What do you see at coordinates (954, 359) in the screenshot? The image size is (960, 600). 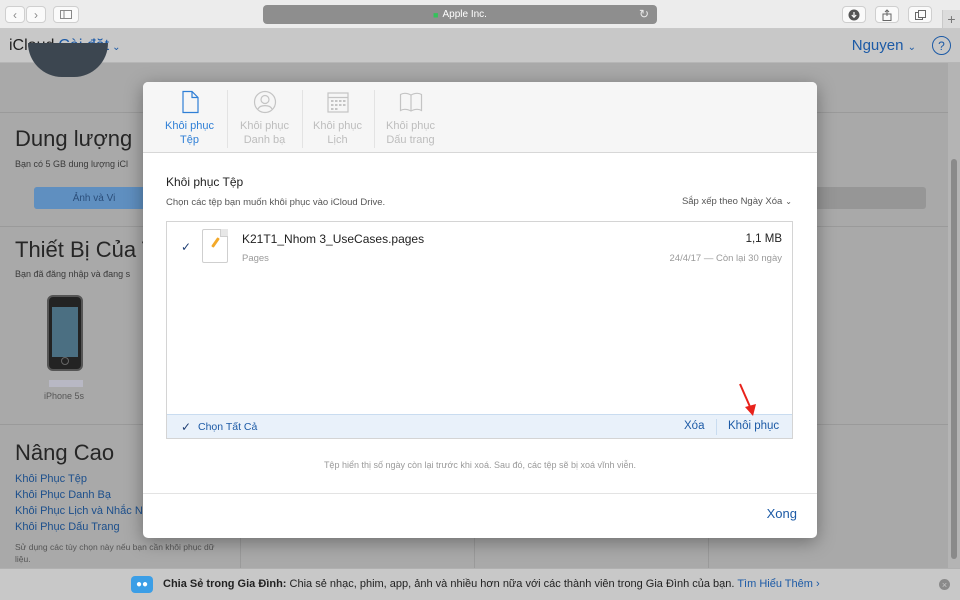 I see `scrollbar-thumb` at bounding box center [954, 359].